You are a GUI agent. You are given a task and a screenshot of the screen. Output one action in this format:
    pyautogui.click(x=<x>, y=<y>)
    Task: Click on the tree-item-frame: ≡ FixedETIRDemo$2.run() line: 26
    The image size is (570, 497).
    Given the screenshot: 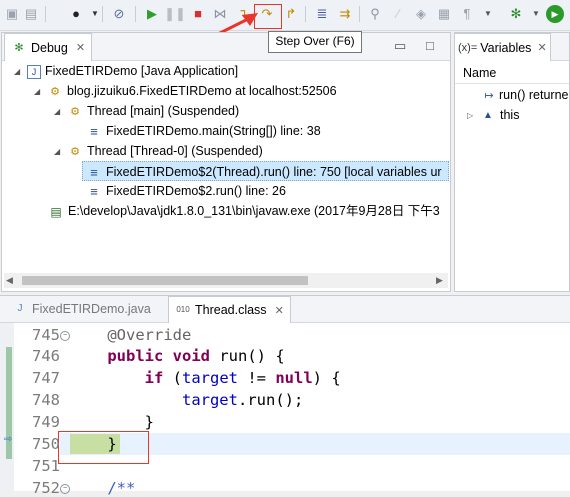 What is the action you would take?
    pyautogui.click(x=186, y=191)
    